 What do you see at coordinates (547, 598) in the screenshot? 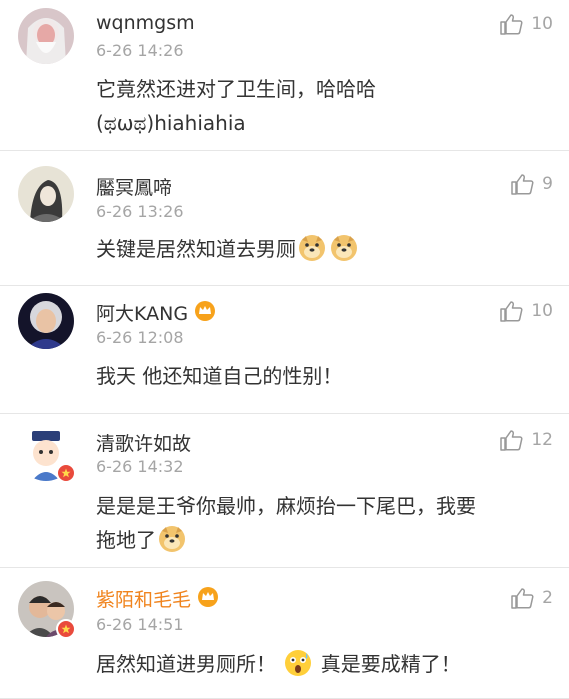
I see `like-count: 2` at bounding box center [547, 598].